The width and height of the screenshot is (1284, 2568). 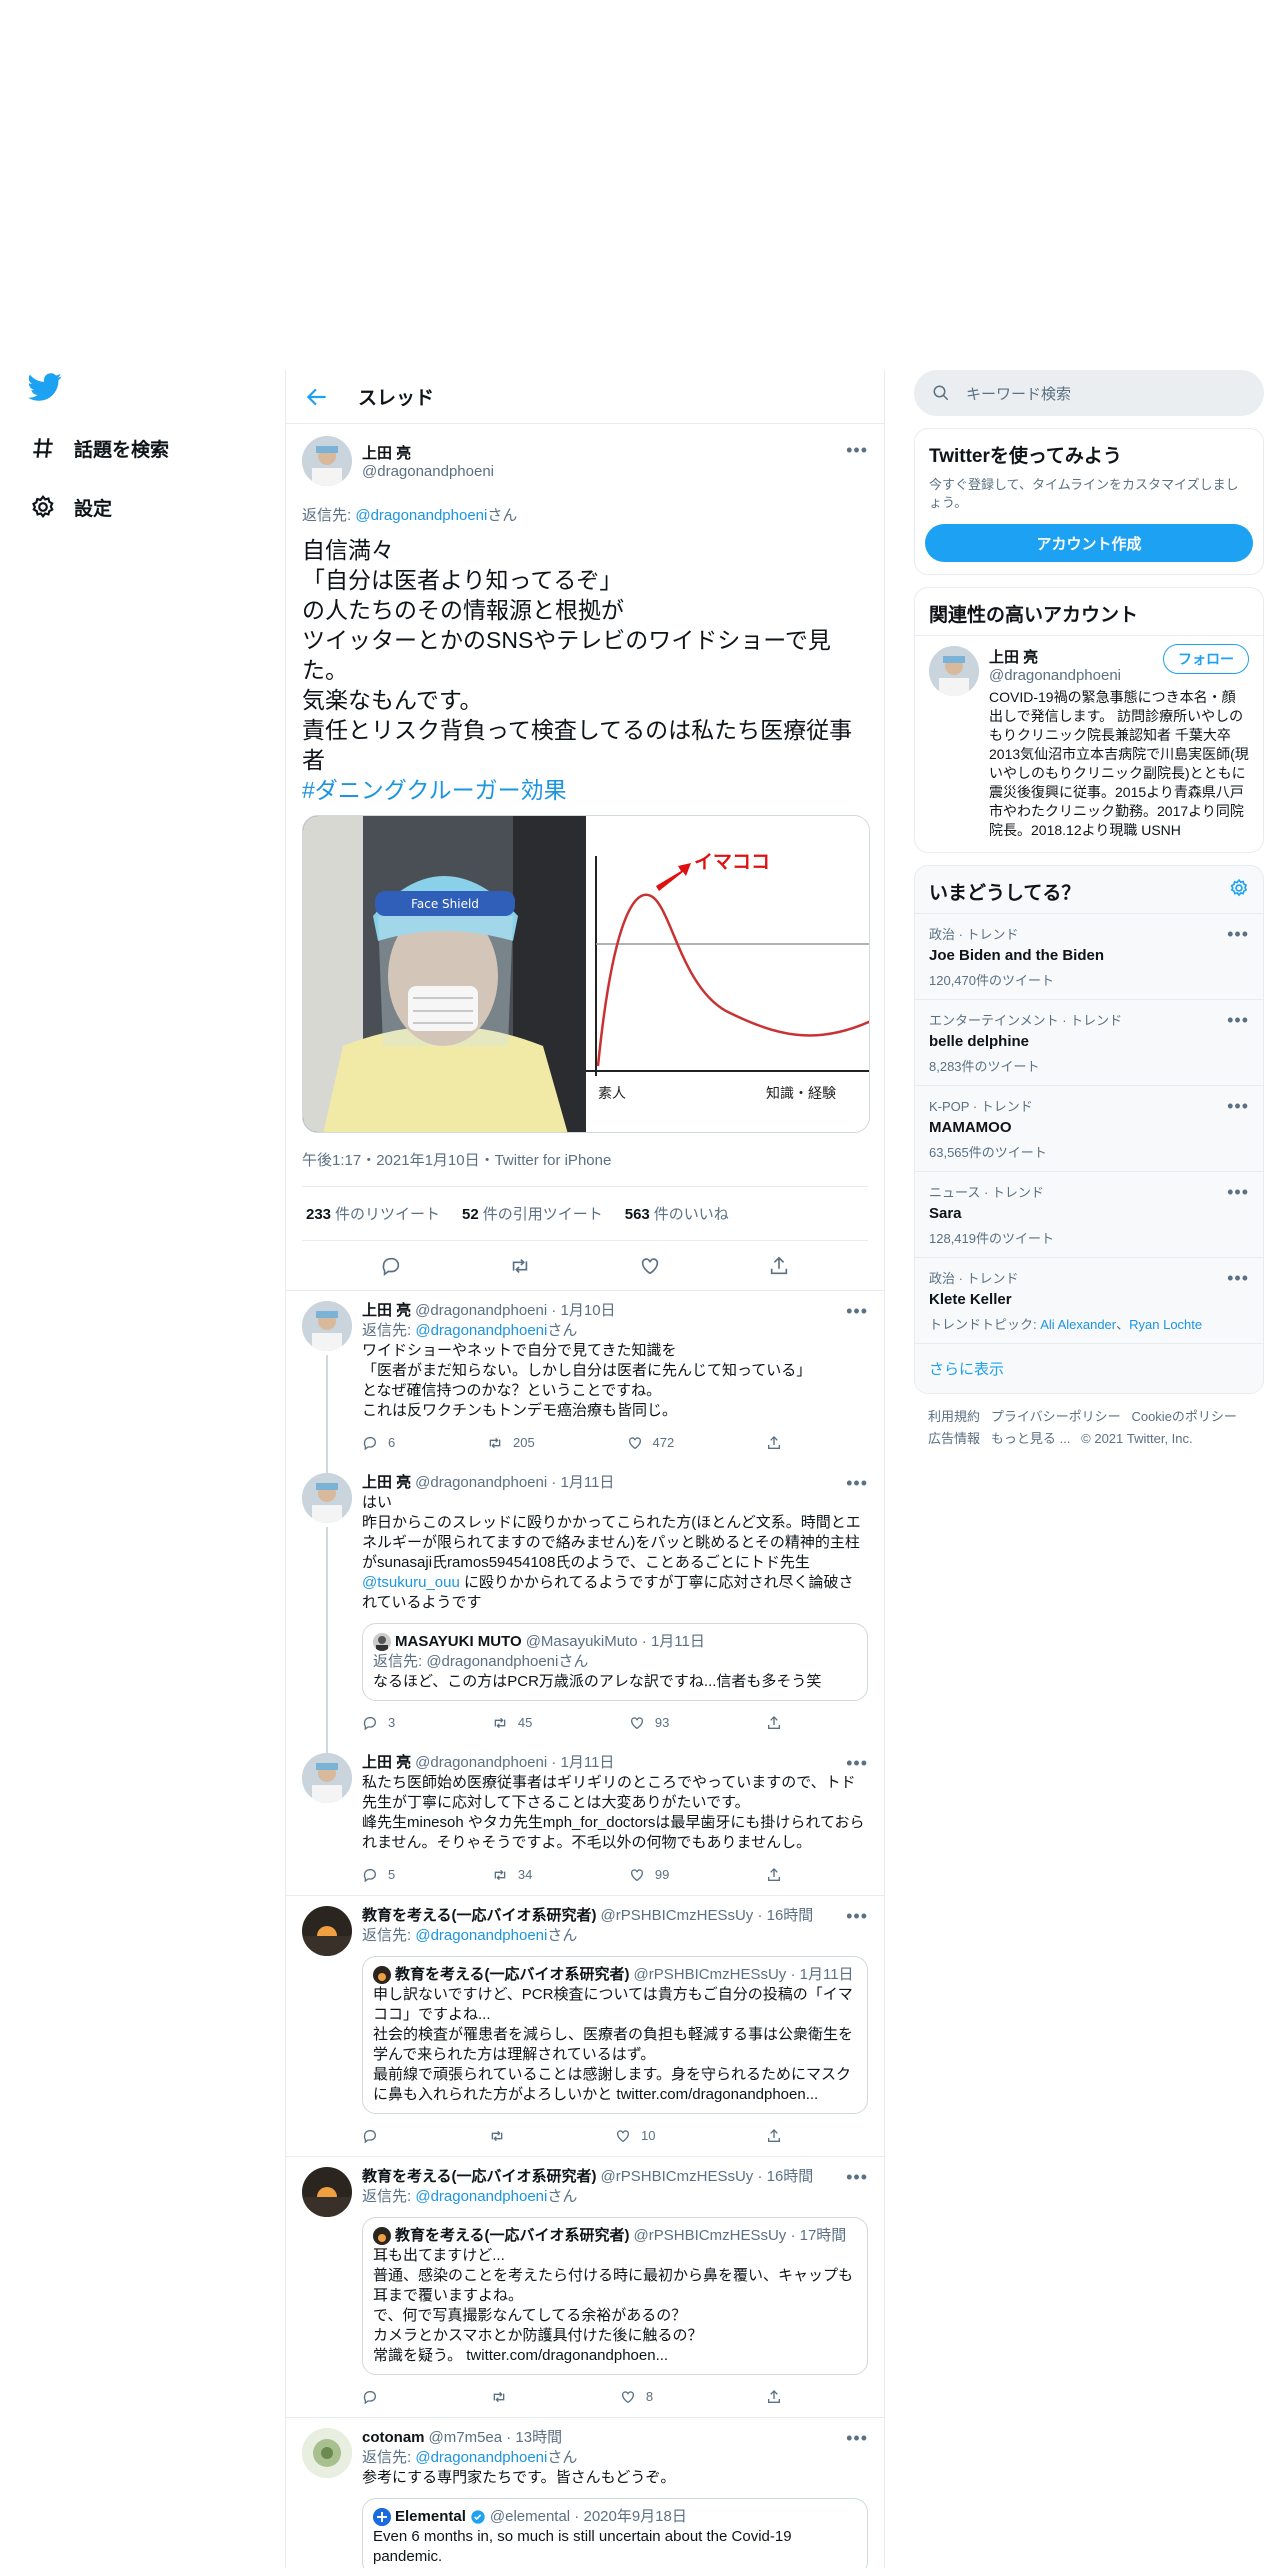 I want to click on like-button: 99, so click(x=649, y=1875).